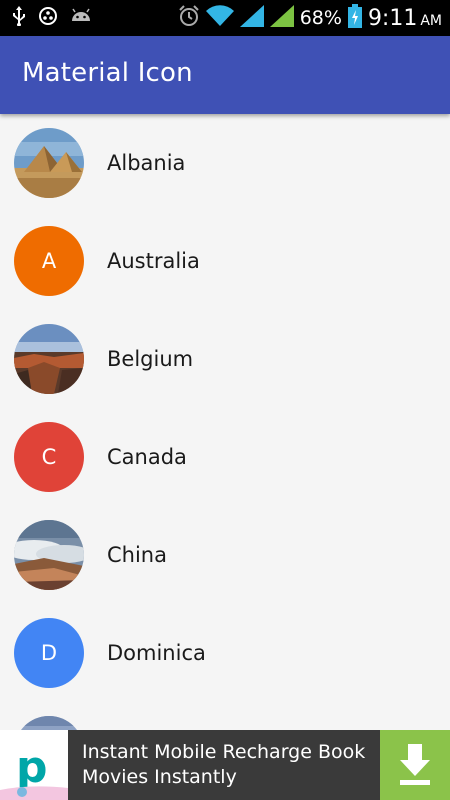 Image resolution: width=450 pixels, height=800 pixels. I want to click on record-icon, so click(48, 18).